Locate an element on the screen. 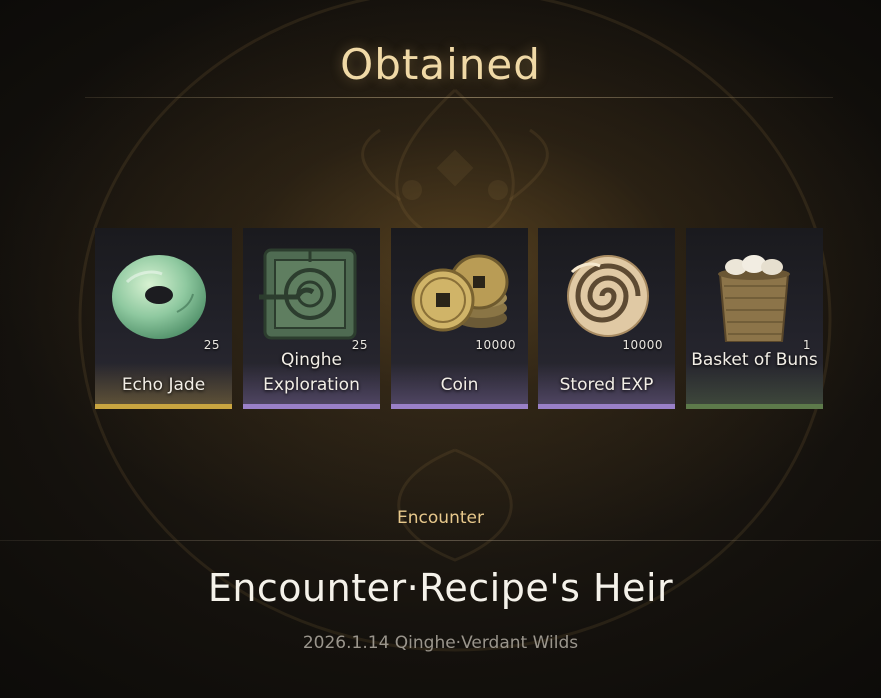 The image size is (881, 698). bun-basket-icon is located at coordinates (754, 298).